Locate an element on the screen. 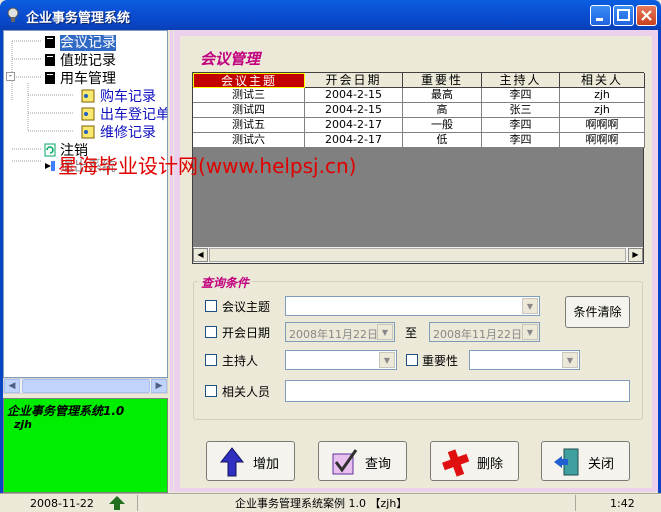  info-box: 企业事务管理系统1.0 zjh is located at coordinates (85, 445).